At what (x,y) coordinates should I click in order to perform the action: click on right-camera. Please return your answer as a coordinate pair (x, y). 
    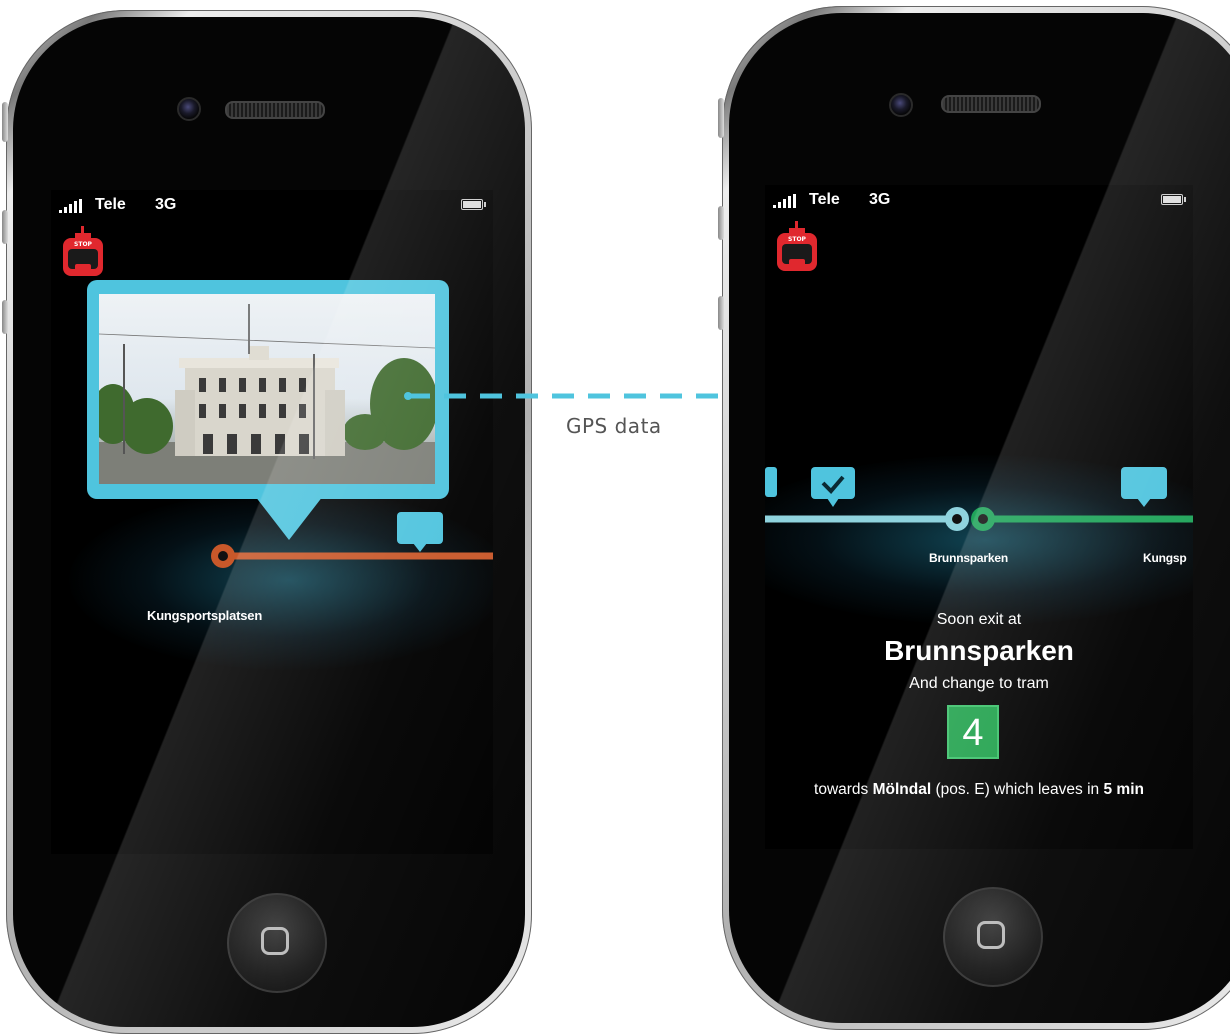
    Looking at the image, I should click on (901, 105).